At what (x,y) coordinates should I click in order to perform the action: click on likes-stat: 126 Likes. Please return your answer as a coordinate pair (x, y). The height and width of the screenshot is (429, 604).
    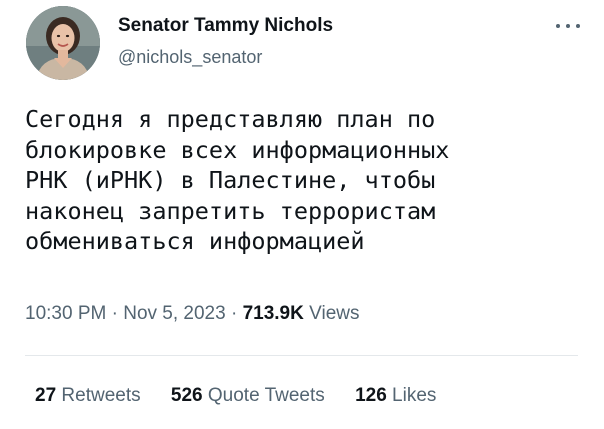
    Looking at the image, I should click on (395, 396).